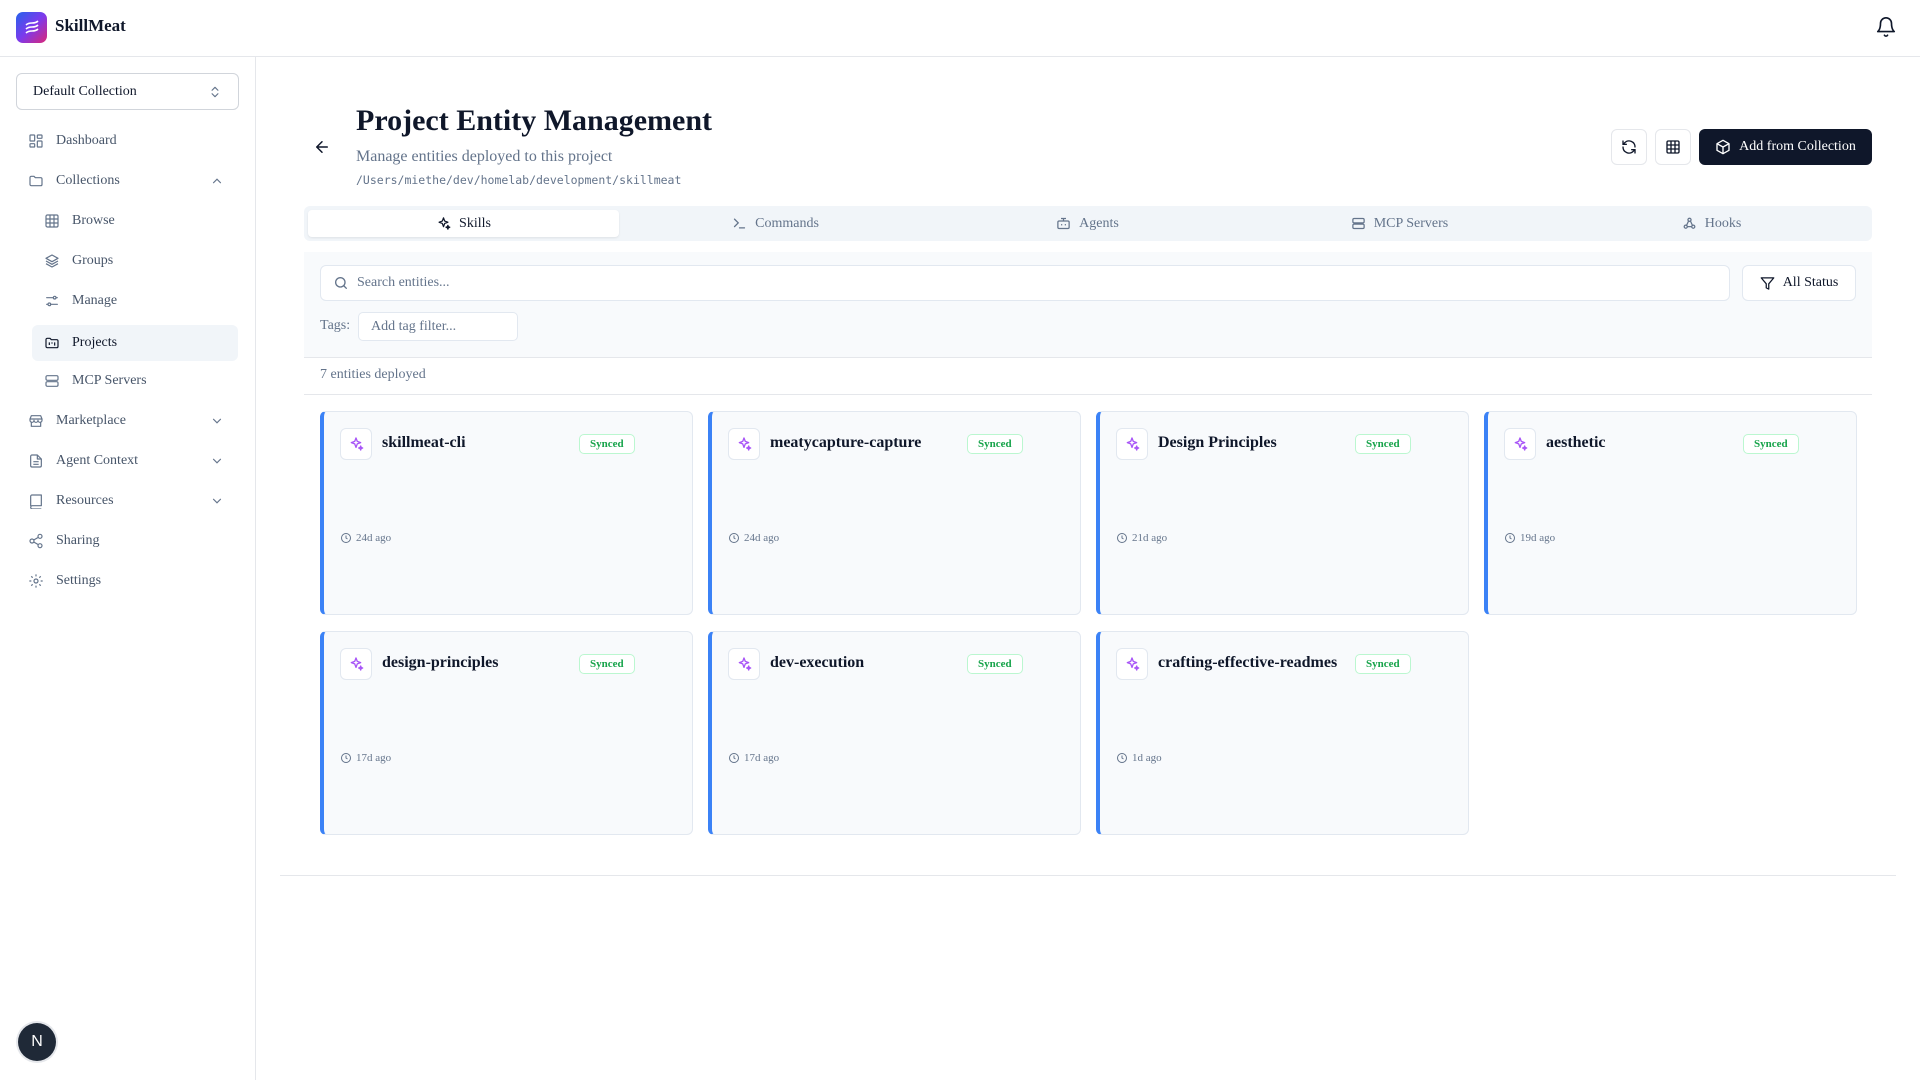  I want to click on book-icon, so click(36, 501).